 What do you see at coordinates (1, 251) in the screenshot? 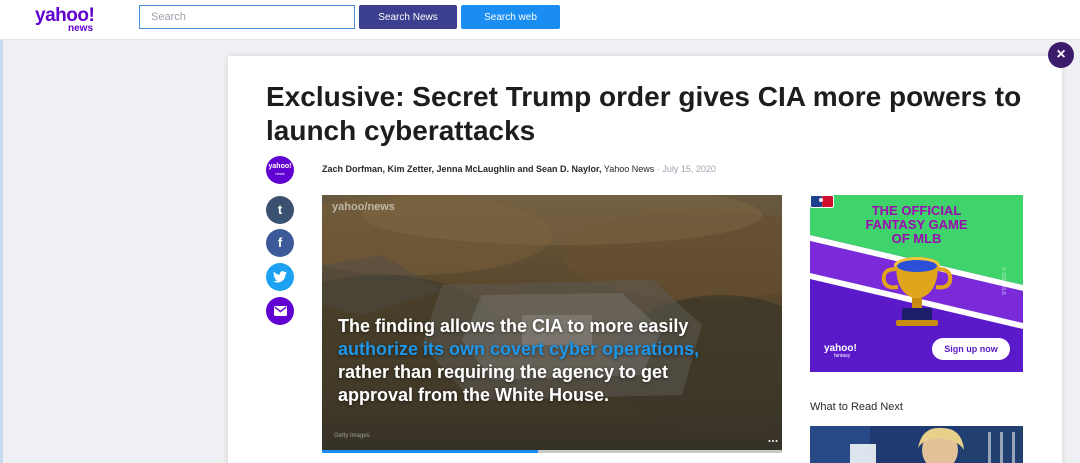
I see `viewport-left-edge` at bounding box center [1, 251].